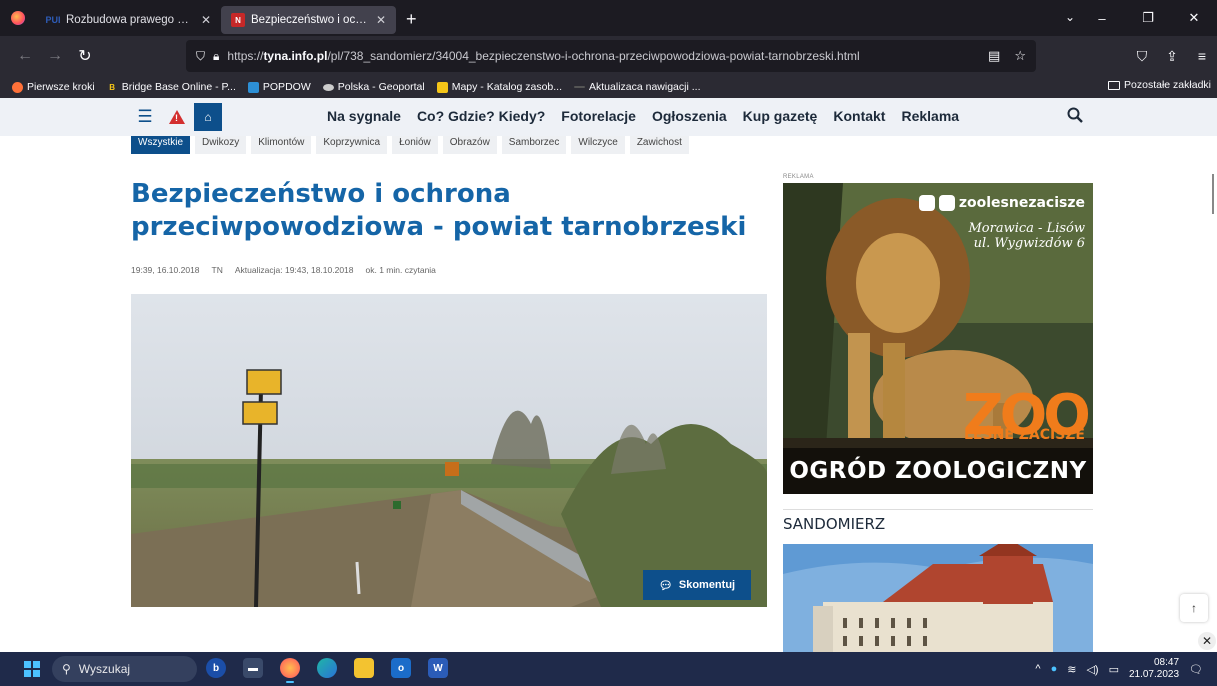  I want to click on menu-item-reklama: Reklama, so click(930, 116).